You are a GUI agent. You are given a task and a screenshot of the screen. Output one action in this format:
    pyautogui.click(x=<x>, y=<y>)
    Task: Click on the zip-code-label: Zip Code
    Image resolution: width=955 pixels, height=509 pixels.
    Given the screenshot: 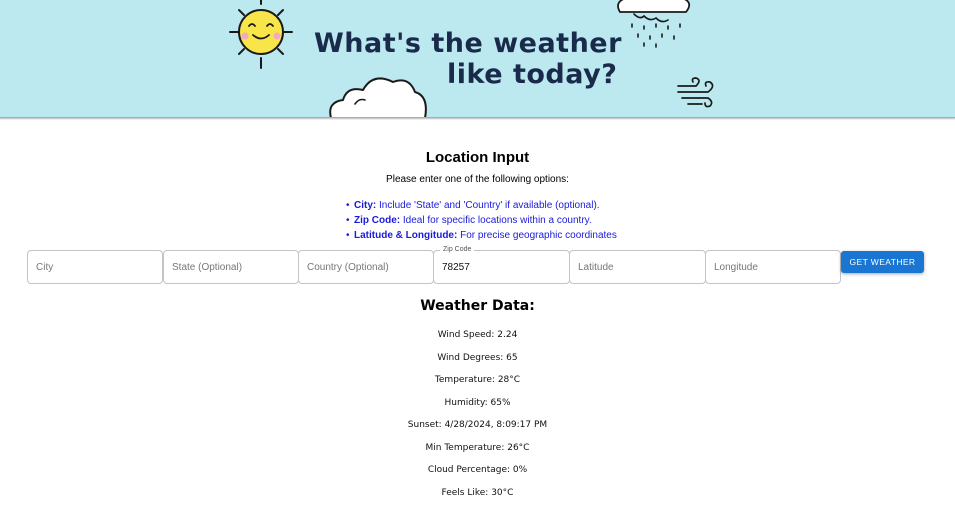 What is the action you would take?
    pyautogui.click(x=457, y=250)
    